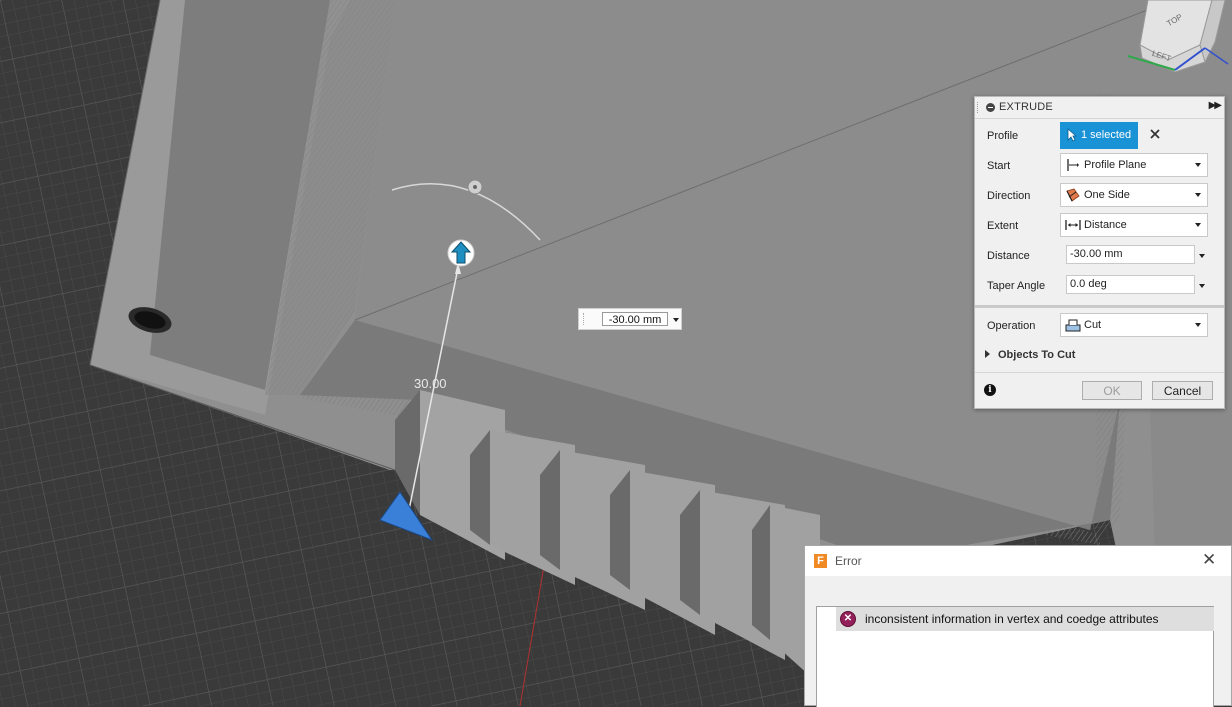 The image size is (1232, 707). What do you see at coordinates (1134, 195) in the screenshot?
I see `direction-dropdown: One Side` at bounding box center [1134, 195].